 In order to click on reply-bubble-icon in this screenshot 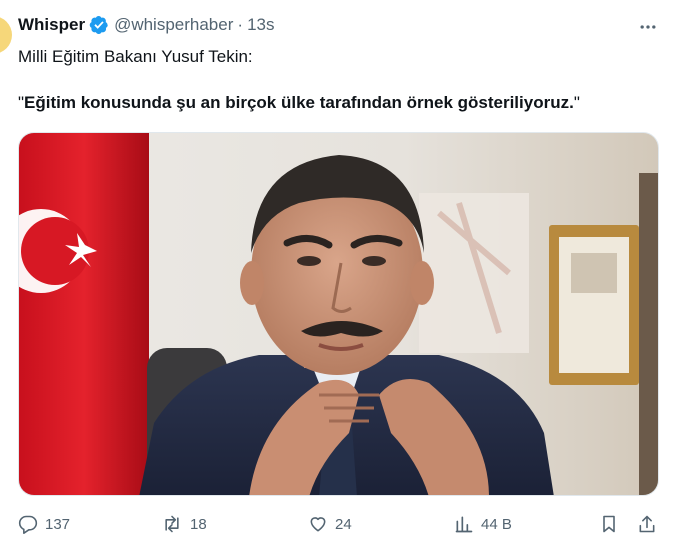, I will do `click(28, 524)`.